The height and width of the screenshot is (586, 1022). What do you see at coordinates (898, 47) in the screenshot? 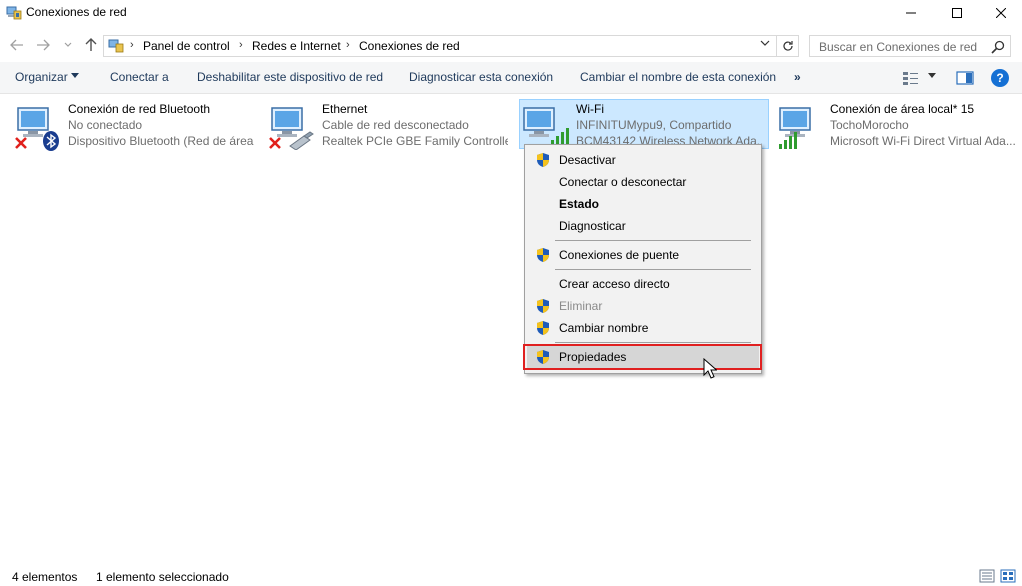
I see `search-placeholder: Buscar en Conexiones de red` at bounding box center [898, 47].